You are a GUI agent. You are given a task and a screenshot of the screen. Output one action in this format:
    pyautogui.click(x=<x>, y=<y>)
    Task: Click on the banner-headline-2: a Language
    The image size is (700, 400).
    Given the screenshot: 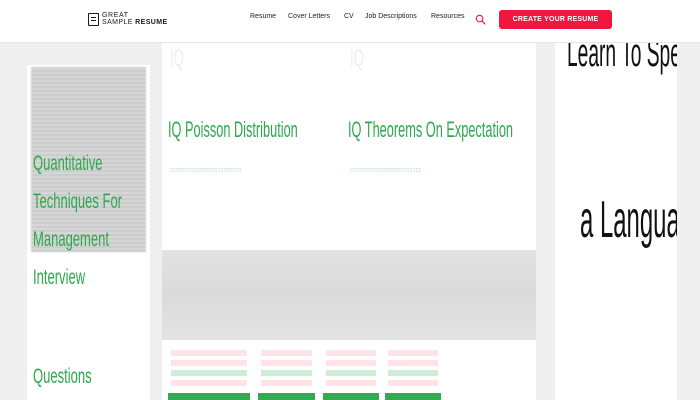 What is the action you would take?
    pyautogui.click(x=628, y=220)
    